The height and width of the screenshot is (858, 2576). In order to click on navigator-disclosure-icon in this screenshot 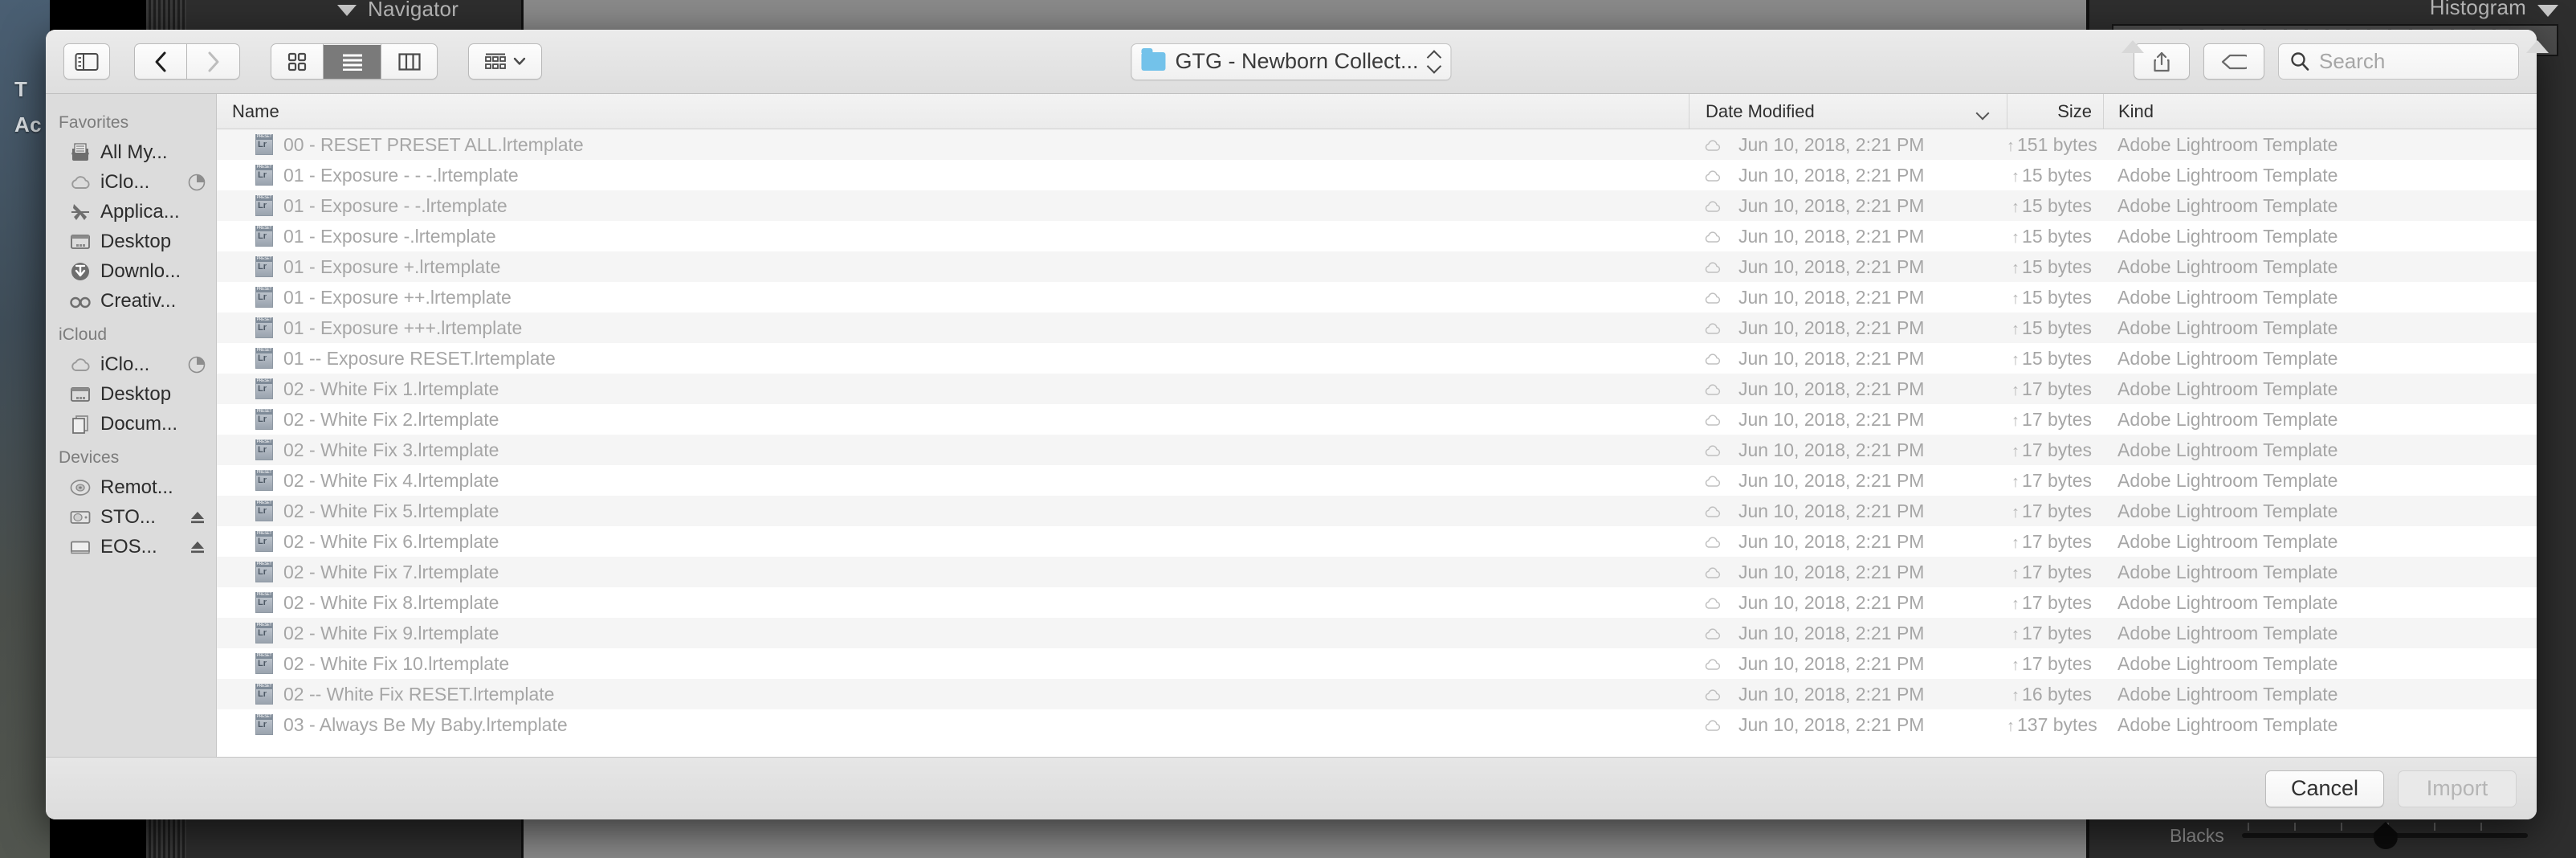, I will do `click(347, 10)`.